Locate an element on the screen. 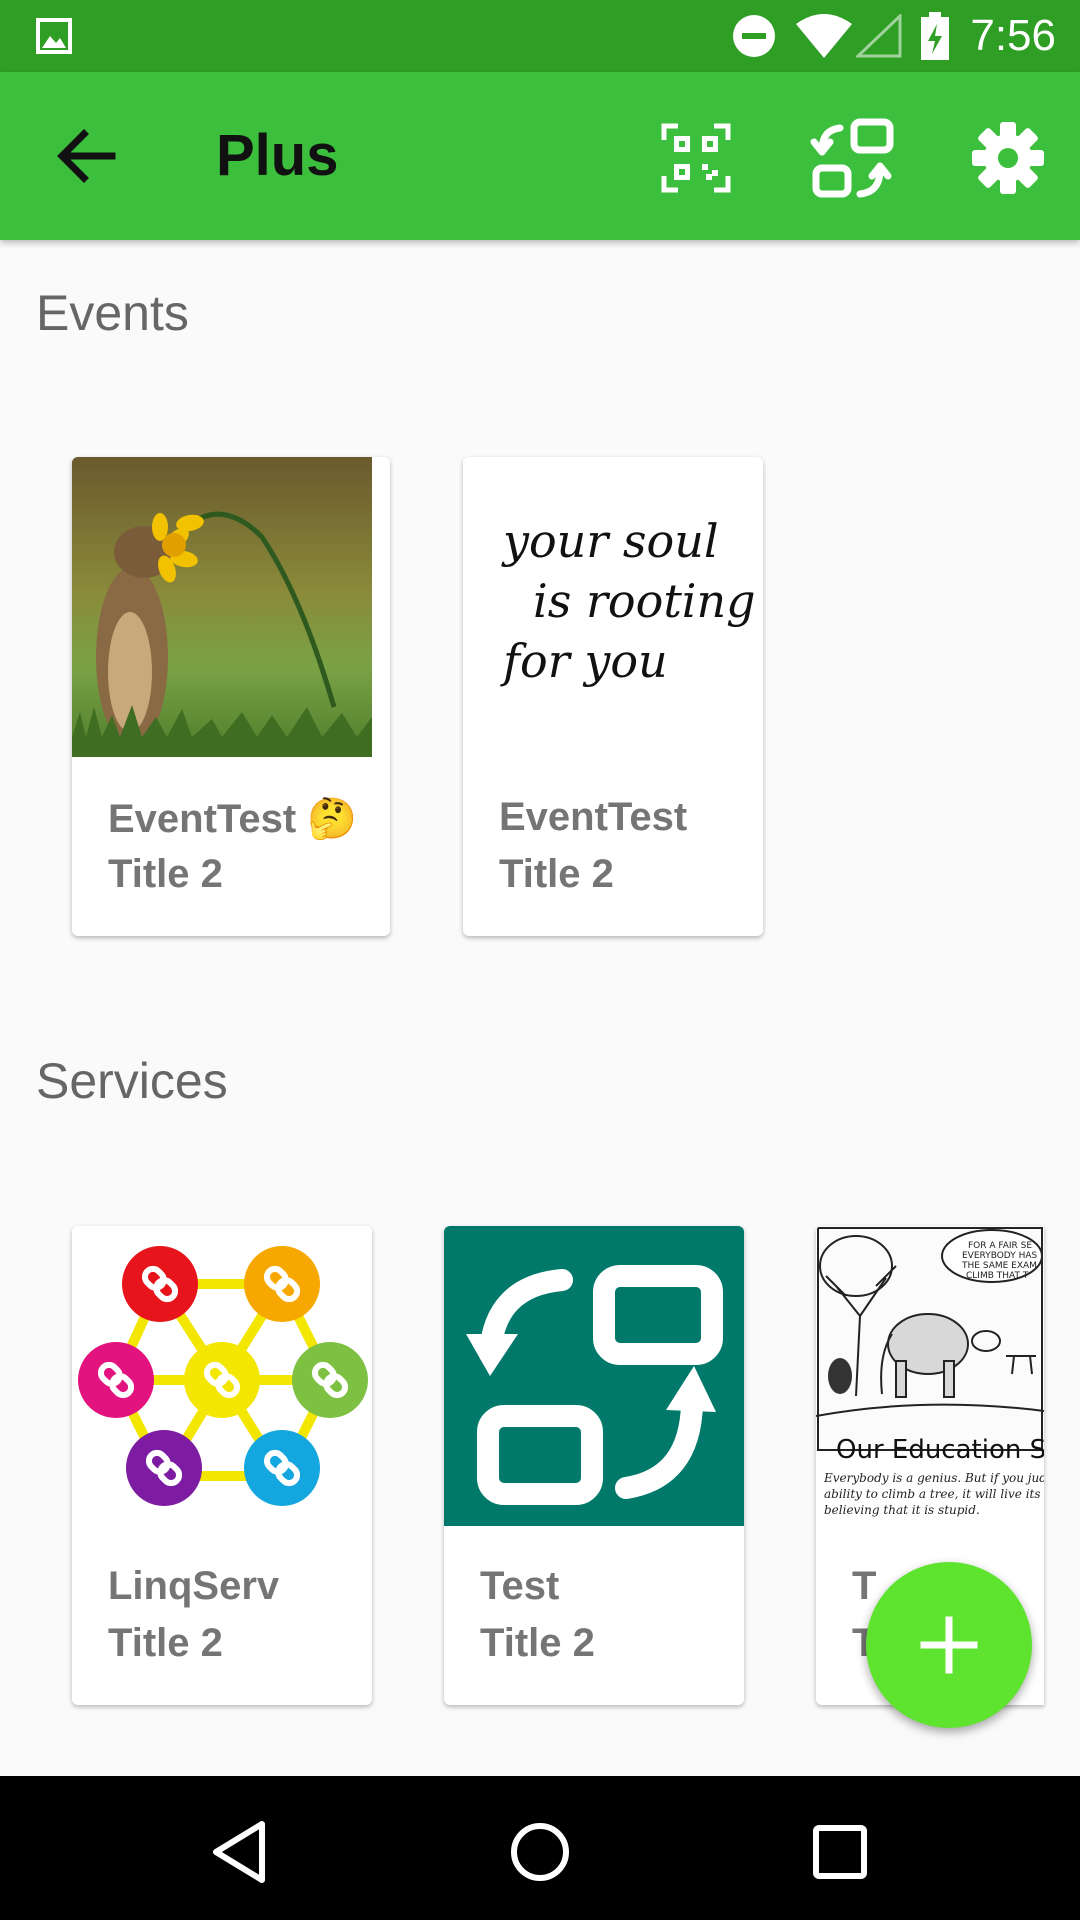 The height and width of the screenshot is (1920, 1080). cartoon-bubble-text: FOR A FAIR SE is located at coordinates (1000, 1246).